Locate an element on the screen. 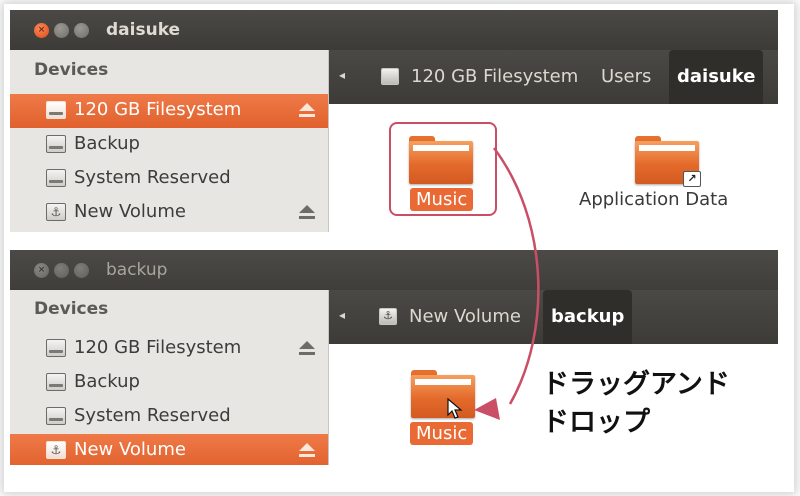 The height and width of the screenshot is (496, 800). annotation-line-1: ドラッグアンド is located at coordinates (636, 384).